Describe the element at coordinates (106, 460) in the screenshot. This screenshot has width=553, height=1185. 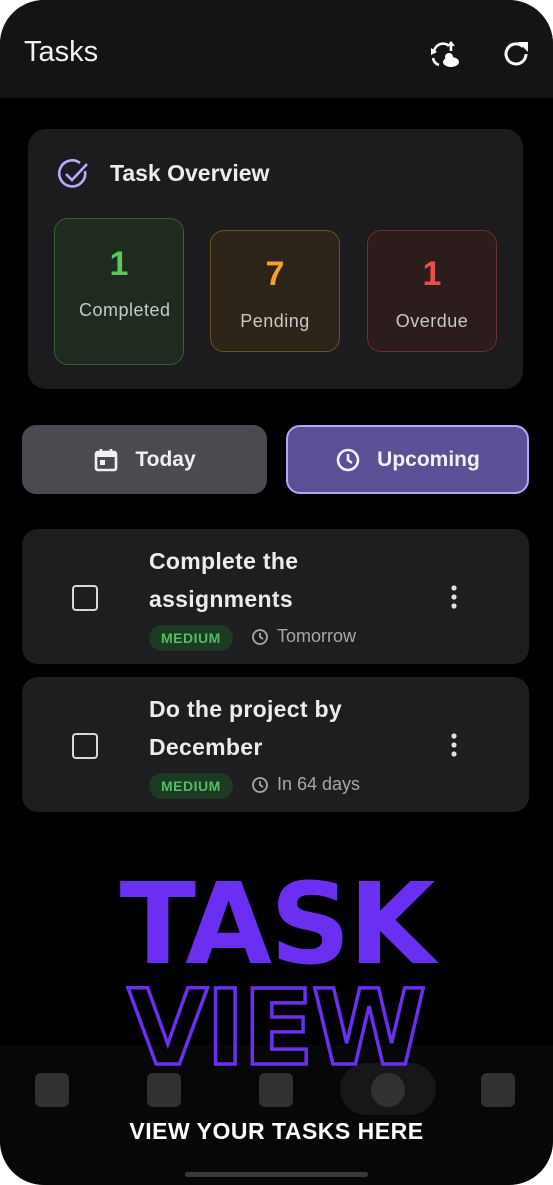
I see `calendar-icon` at that location.